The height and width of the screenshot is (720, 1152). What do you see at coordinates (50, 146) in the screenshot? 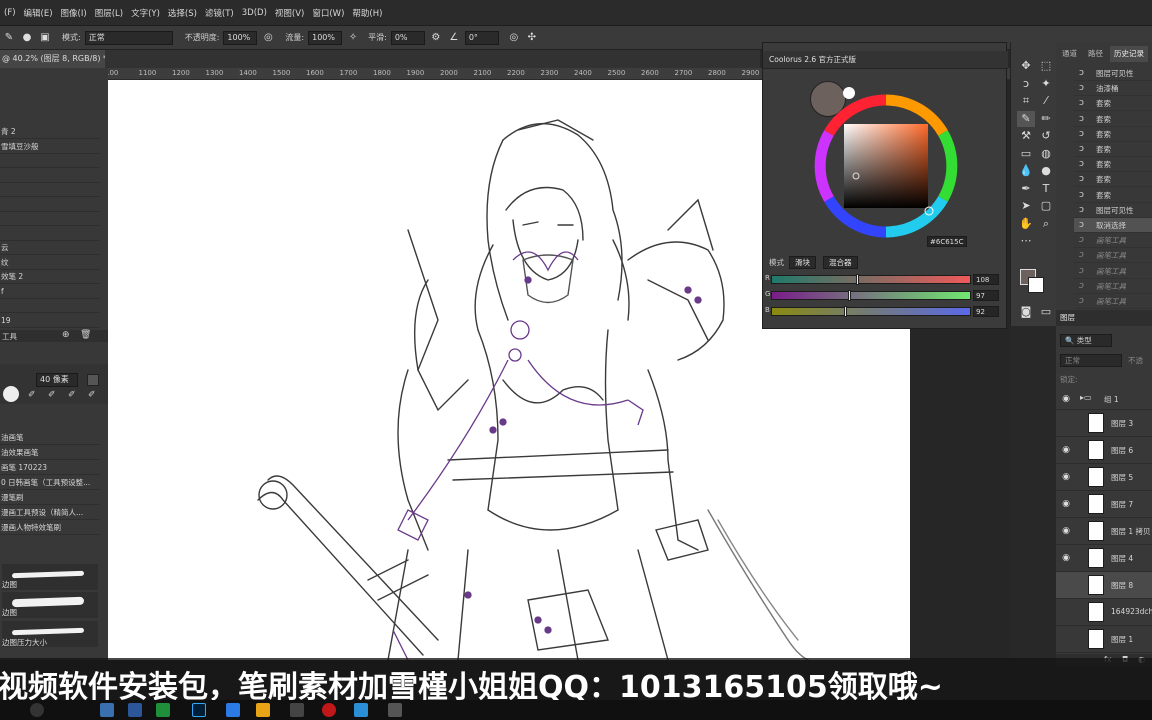
I see `preset-item: 雪填豆沙般` at bounding box center [50, 146].